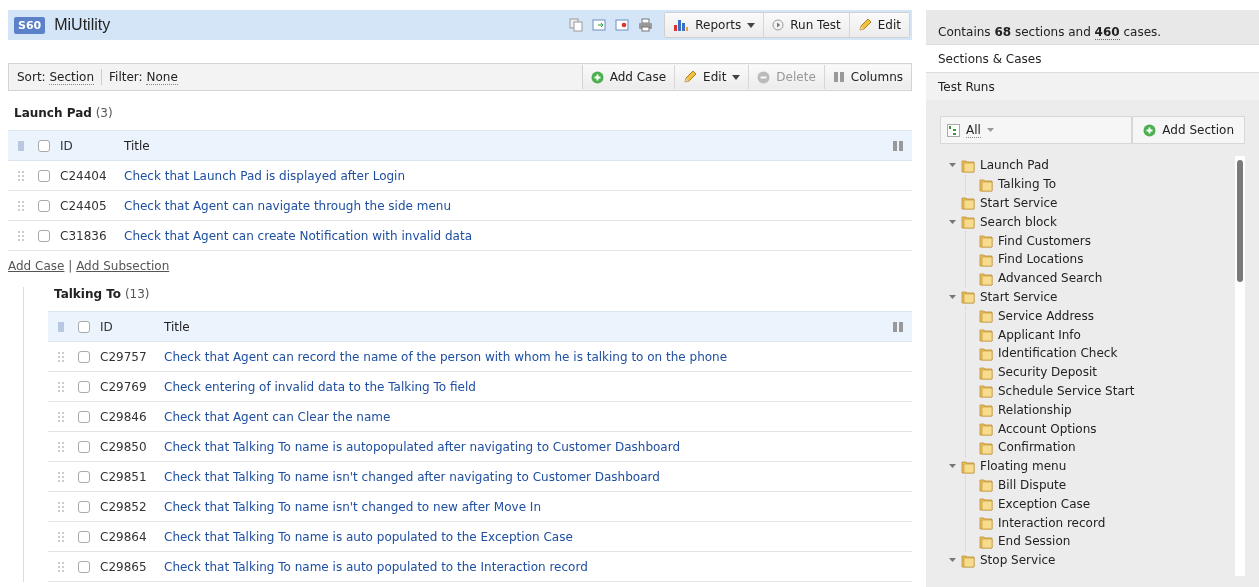  What do you see at coordinates (806, 25) in the screenshot?
I see `run-test-button: Run Test` at bounding box center [806, 25].